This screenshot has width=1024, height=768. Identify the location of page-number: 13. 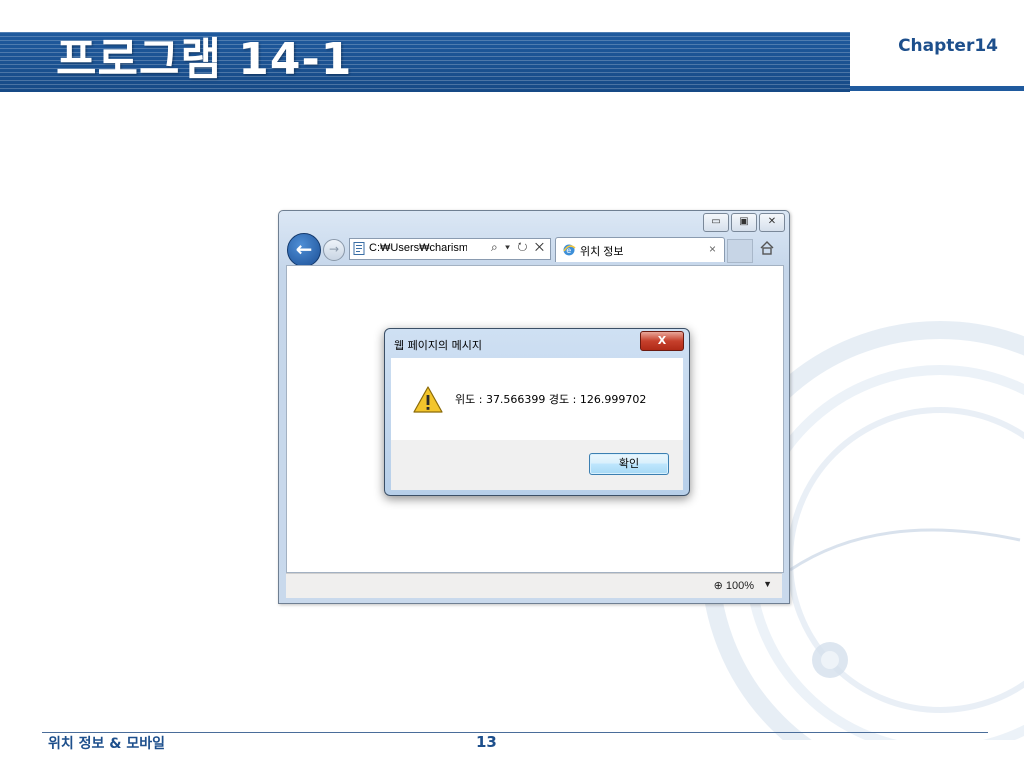
(486, 742).